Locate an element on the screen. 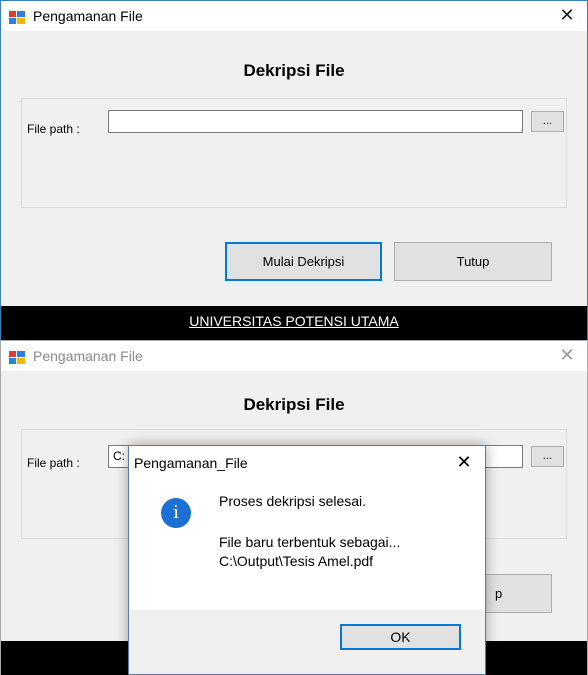  footer-bar: UNIVERSITAS POTENSI UTAMA is located at coordinates (294, 323).